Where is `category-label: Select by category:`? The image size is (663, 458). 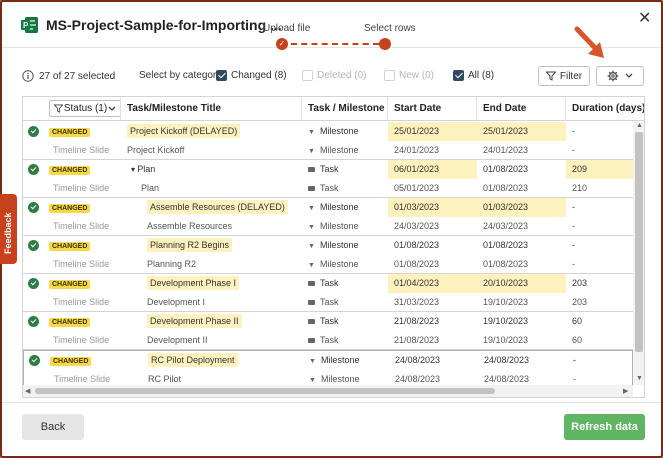
category-label: Select by category: is located at coordinates (182, 75).